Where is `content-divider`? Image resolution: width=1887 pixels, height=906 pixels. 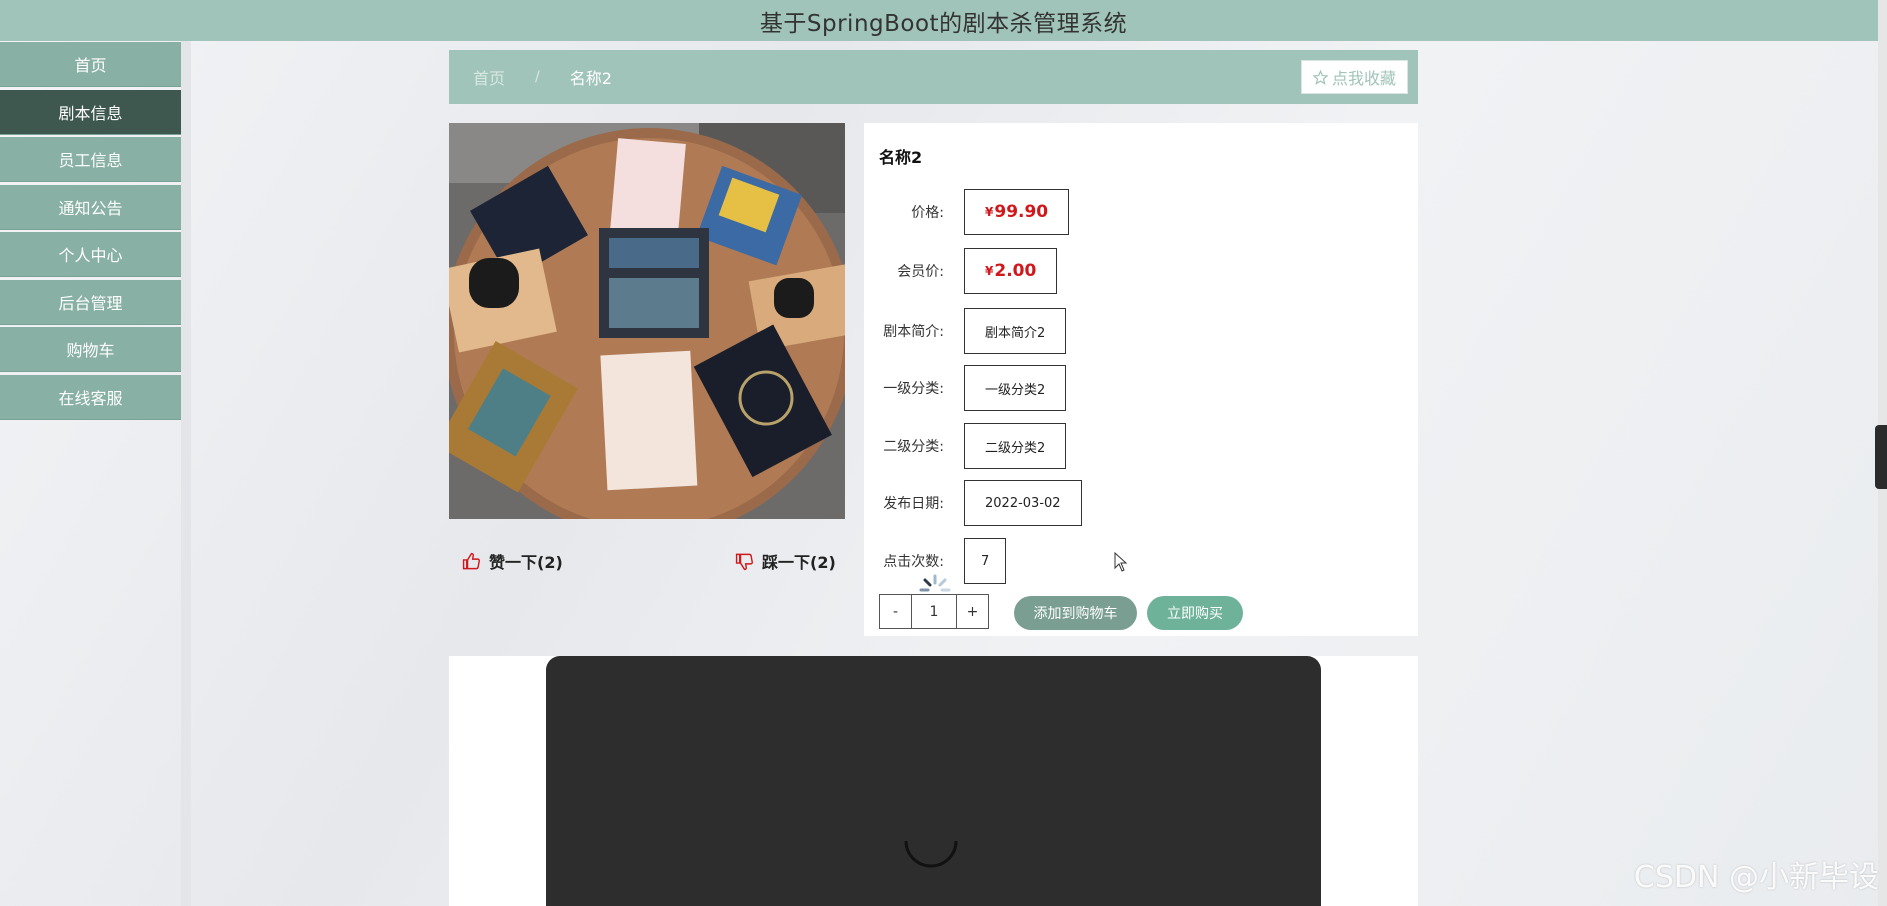 content-divider is located at coordinates (186, 473).